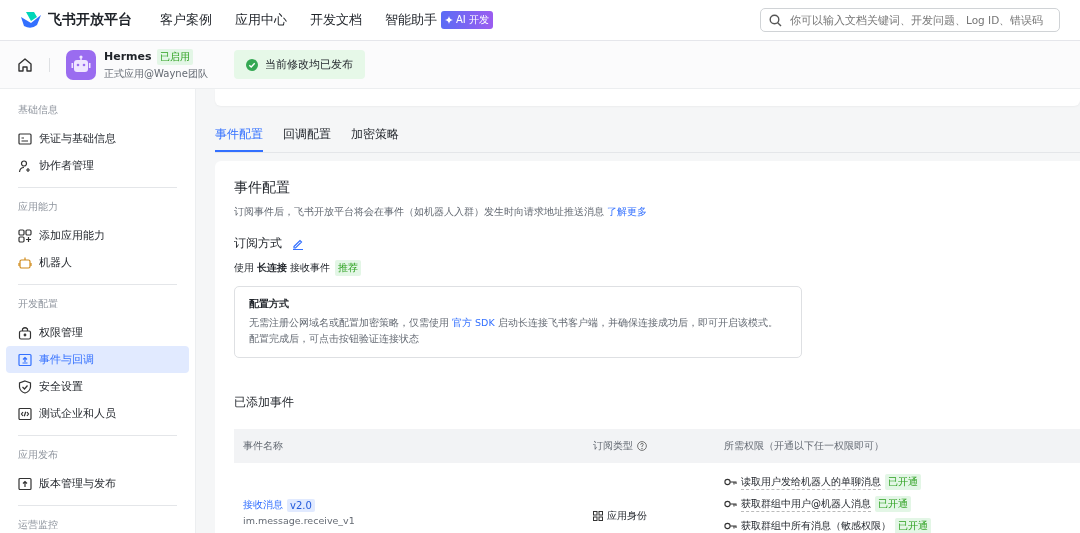  What do you see at coordinates (90, 20) in the screenshot?
I see `brand-name: 飞书开放平台` at bounding box center [90, 20].